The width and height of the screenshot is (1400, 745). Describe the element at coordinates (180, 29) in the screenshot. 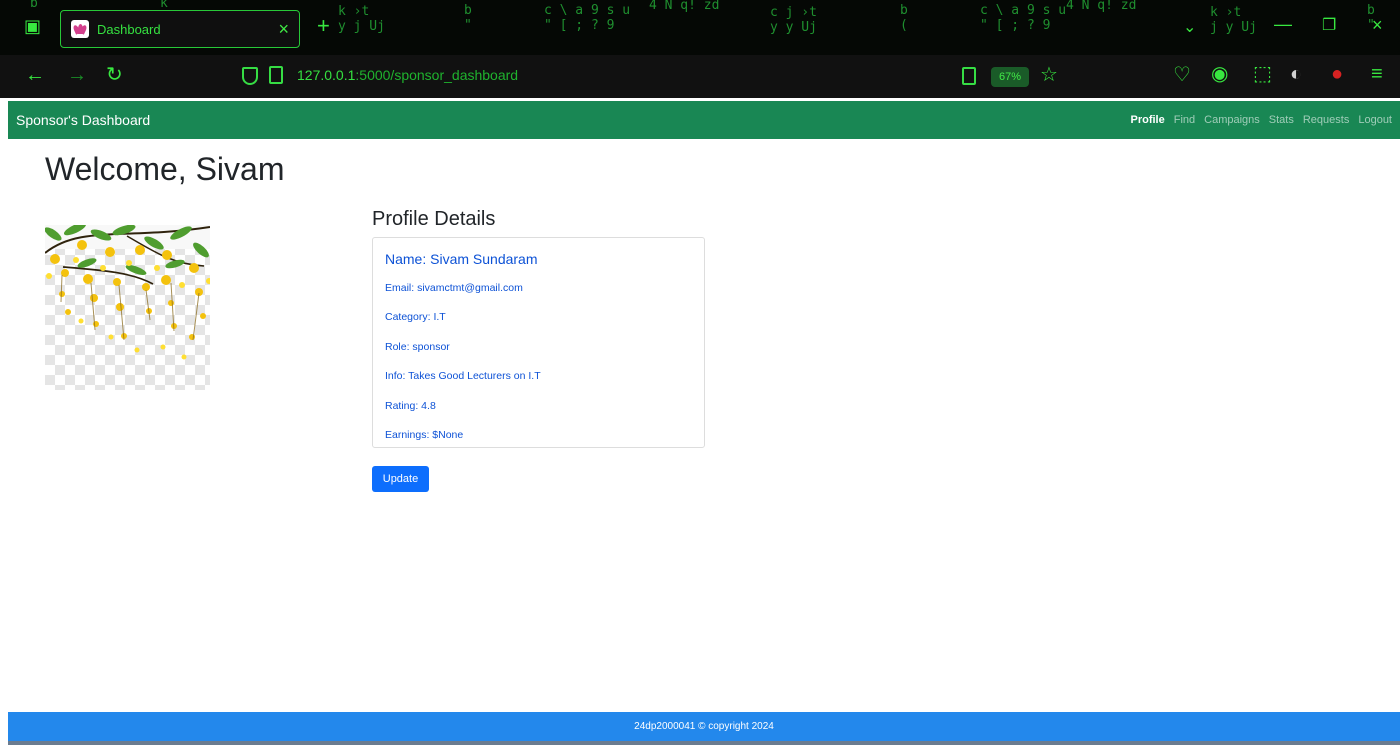

I see `browser-tab-dashboard: Dashboard ×` at that location.